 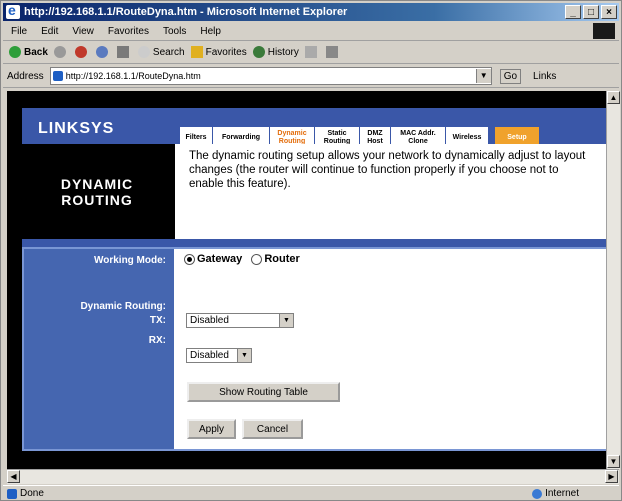 What do you see at coordinates (555, 493) in the screenshot?
I see `zone-indicator: Internet` at bounding box center [555, 493].